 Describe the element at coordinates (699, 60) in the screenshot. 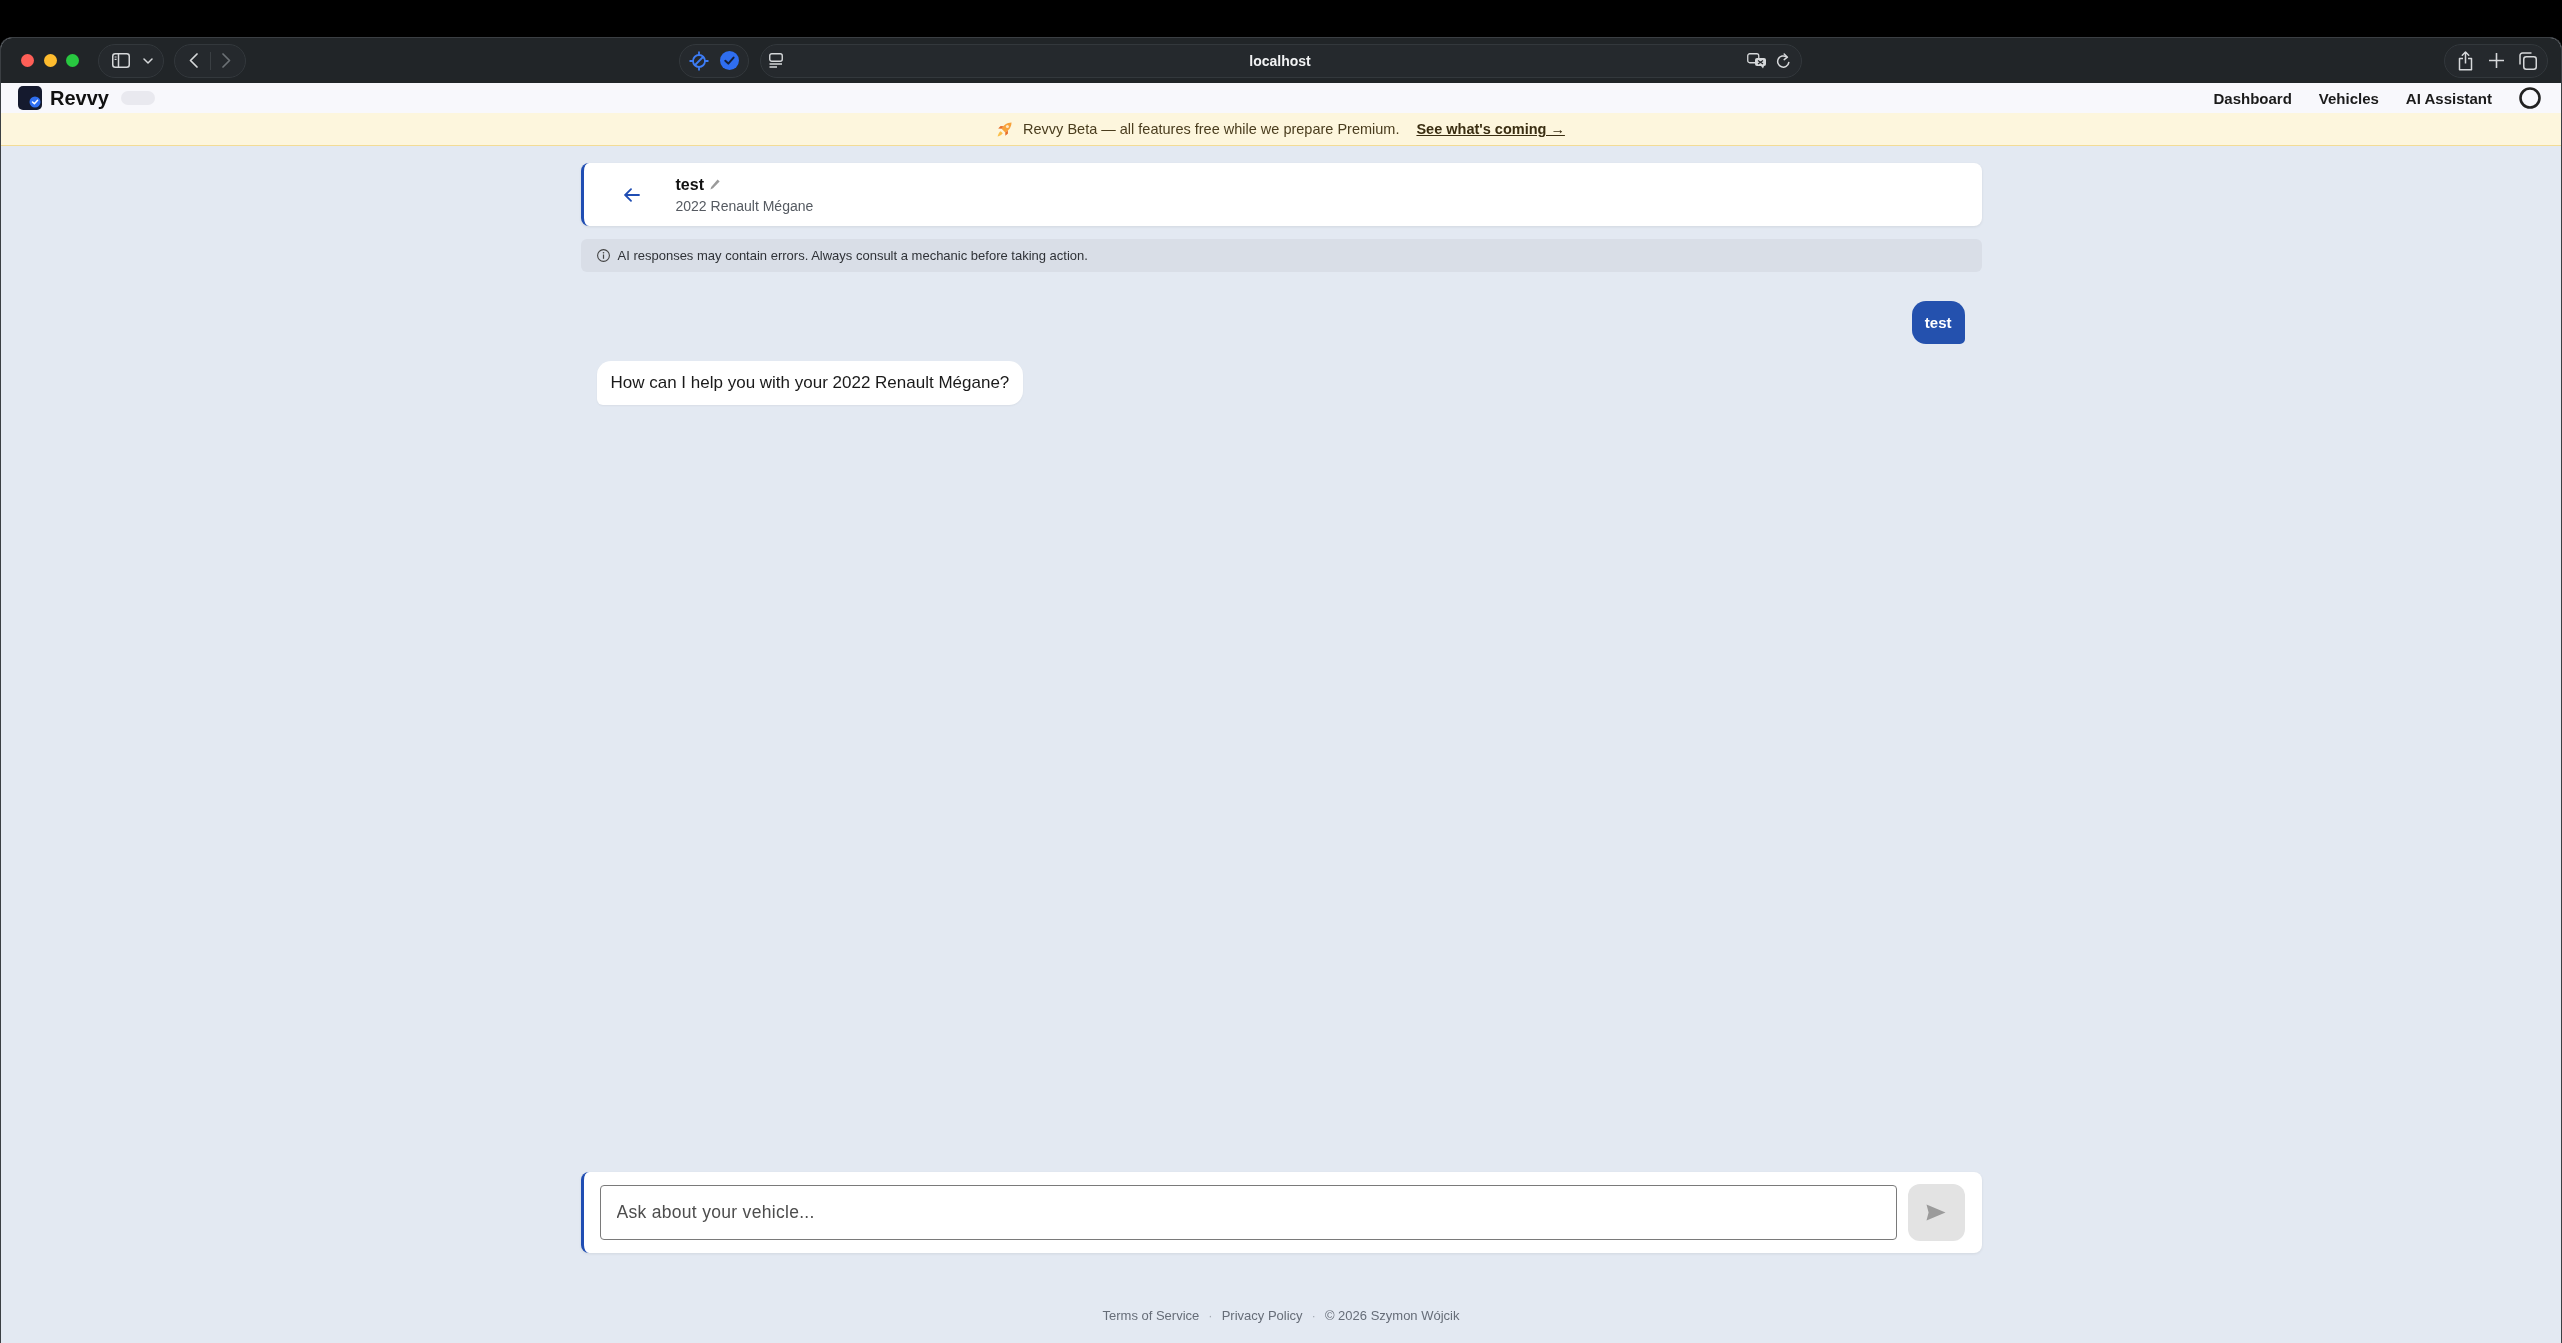

I see `crosshair-icon` at that location.